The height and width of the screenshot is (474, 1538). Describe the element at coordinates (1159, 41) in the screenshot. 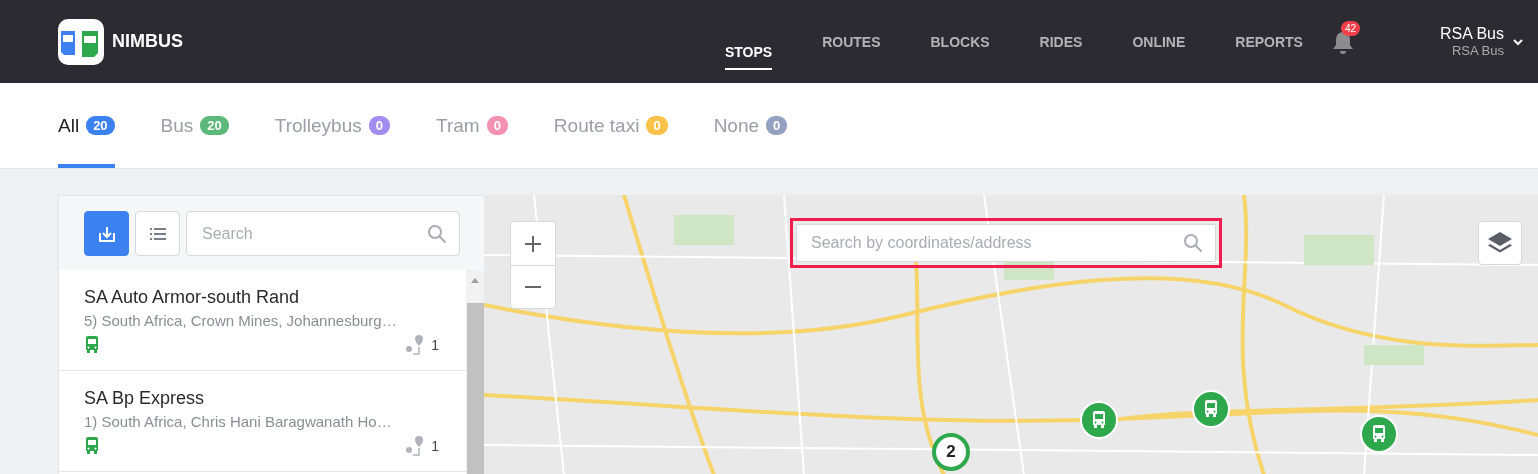

I see `nav-link: ONLINE` at that location.